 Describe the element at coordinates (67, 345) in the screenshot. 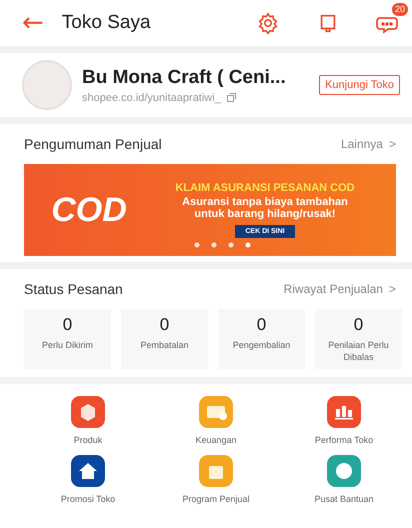

I see `order-status-label: Perlu Dikirim` at that location.